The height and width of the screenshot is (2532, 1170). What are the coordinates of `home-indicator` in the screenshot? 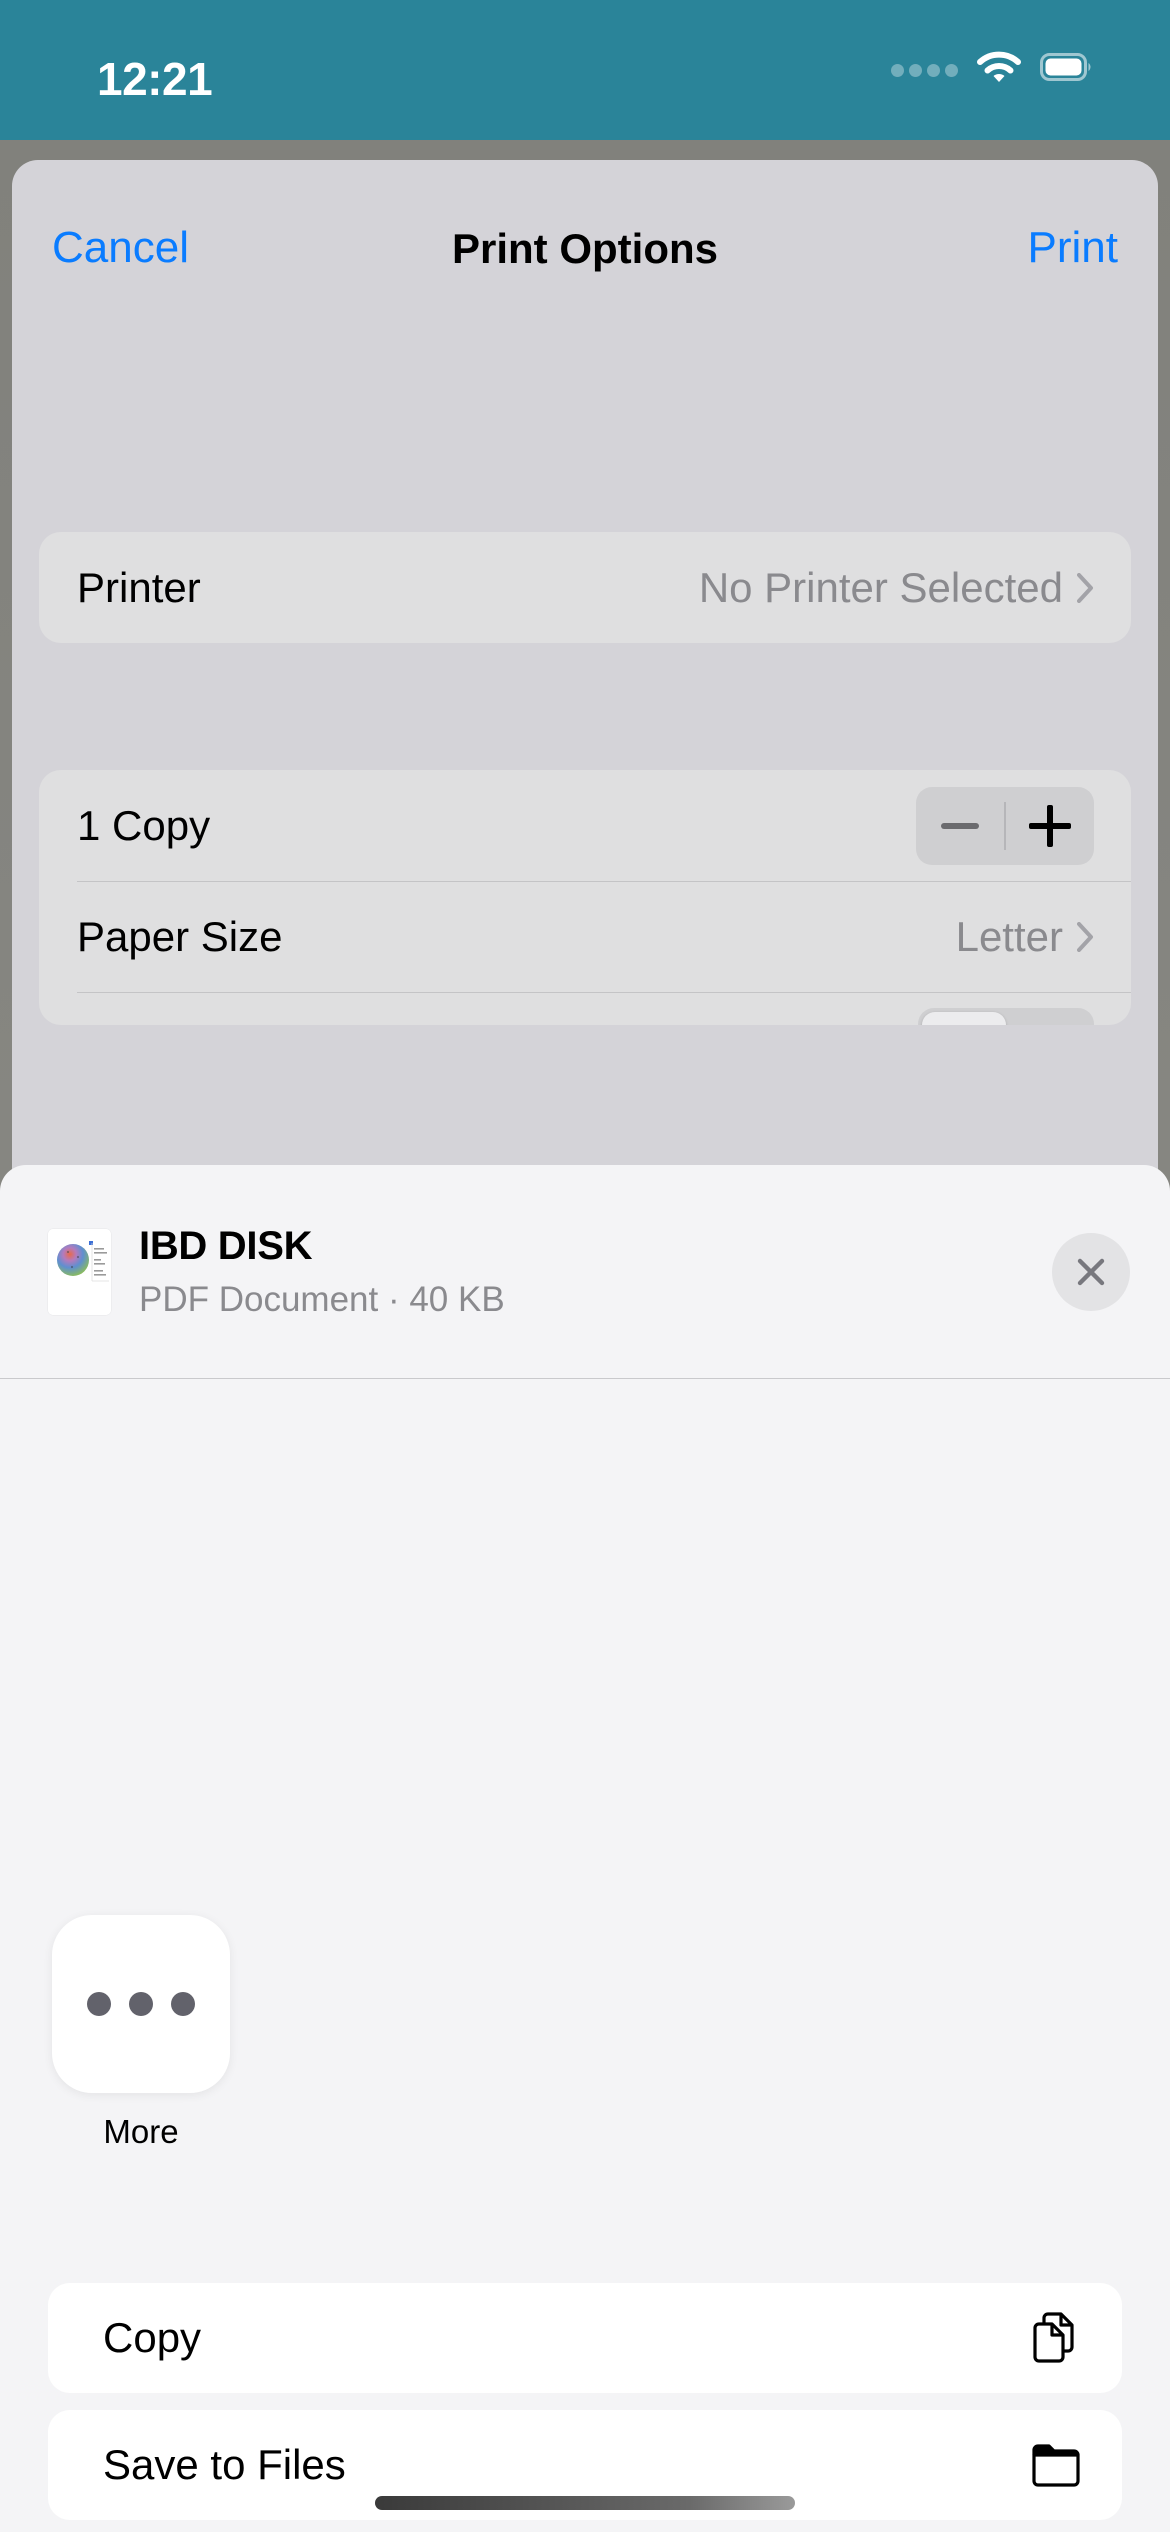 It's located at (585, 2503).